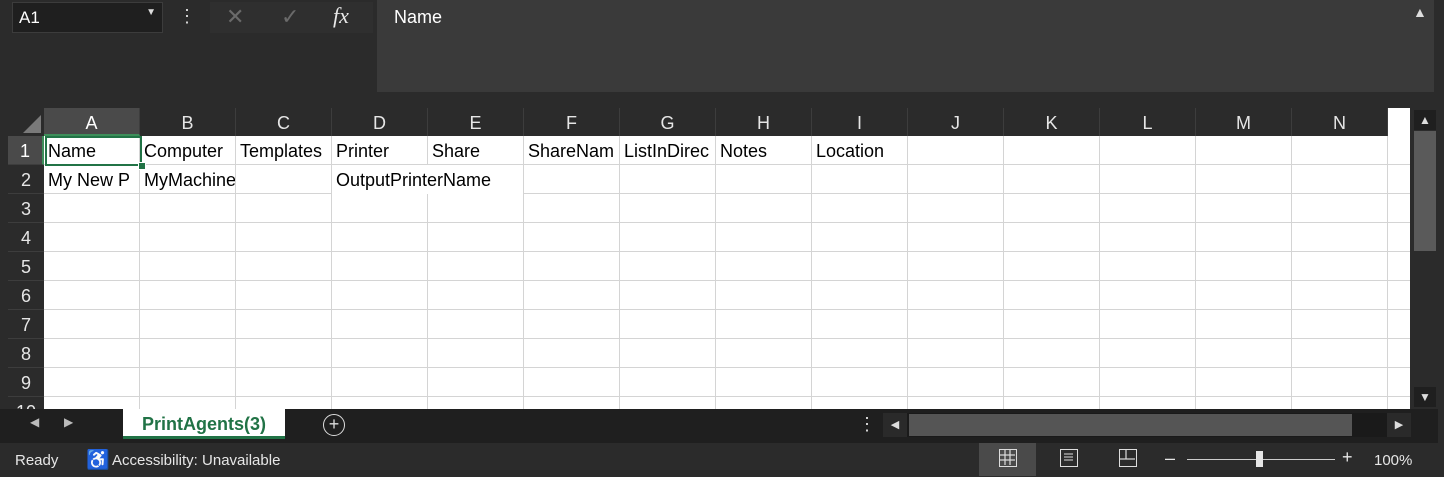  What do you see at coordinates (571, 150) in the screenshot?
I see `cell-f1: ShareNam` at bounding box center [571, 150].